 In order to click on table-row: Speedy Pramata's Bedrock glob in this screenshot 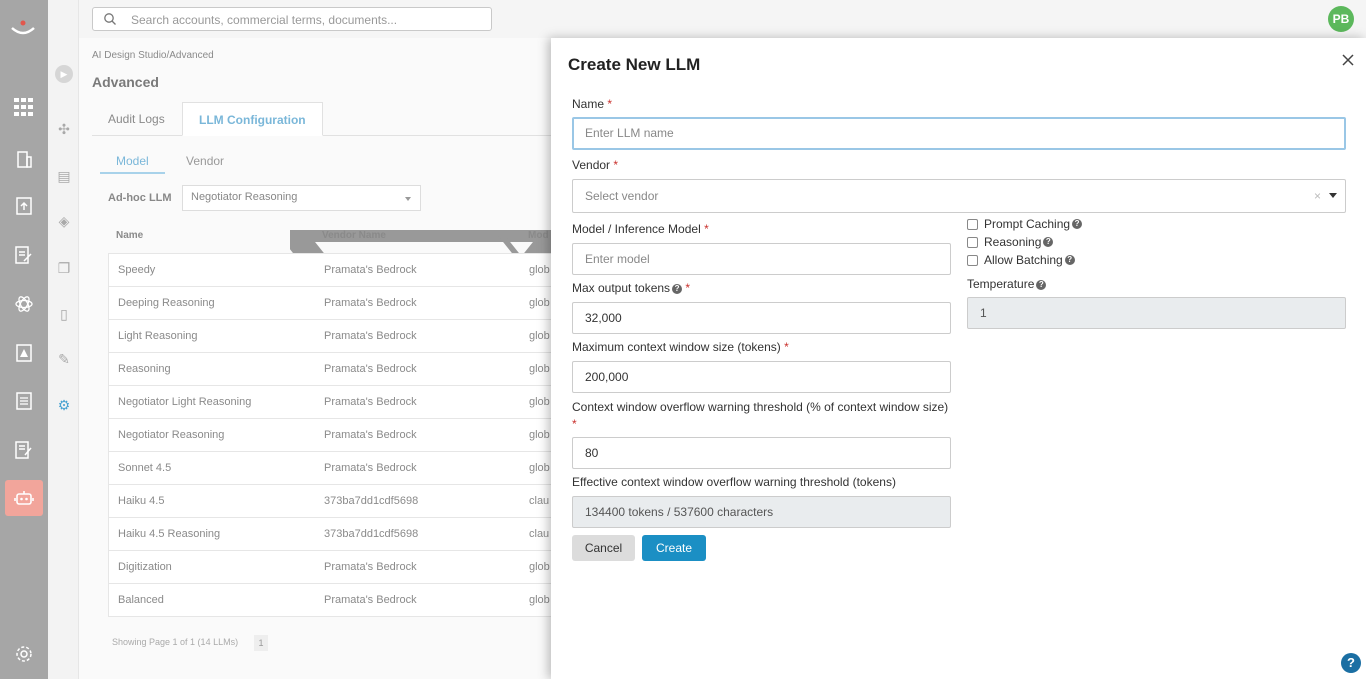, I will do `click(333, 270)`.